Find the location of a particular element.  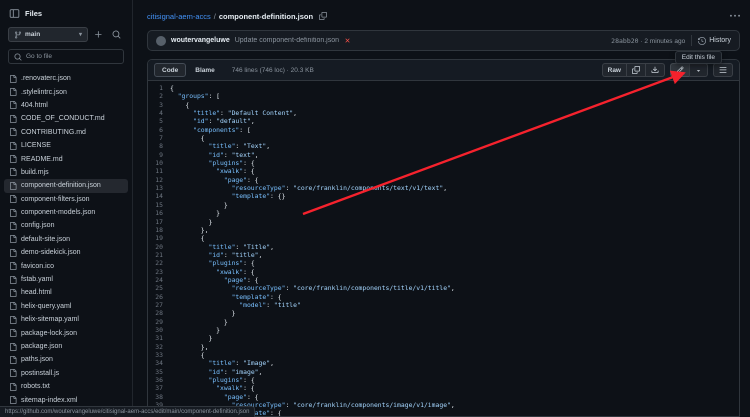

file-tree-item: package-lock.json is located at coordinates (66, 332).